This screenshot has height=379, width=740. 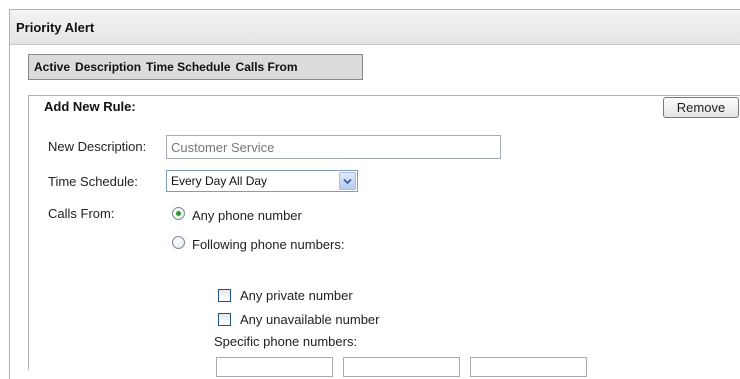 I want to click on description-input, so click(x=333, y=147).